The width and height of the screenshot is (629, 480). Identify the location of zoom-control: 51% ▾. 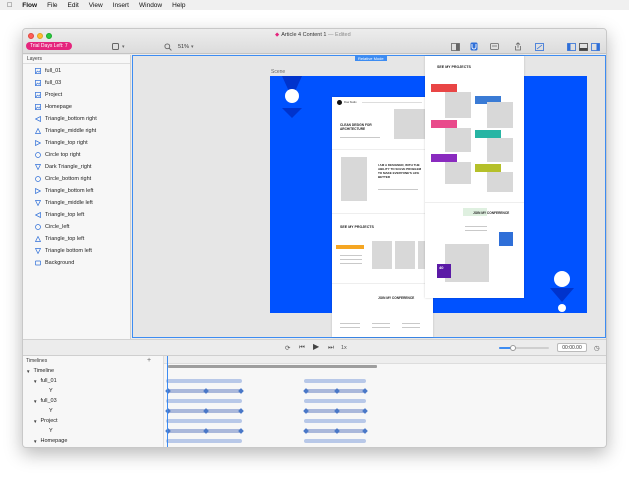
(179, 46).